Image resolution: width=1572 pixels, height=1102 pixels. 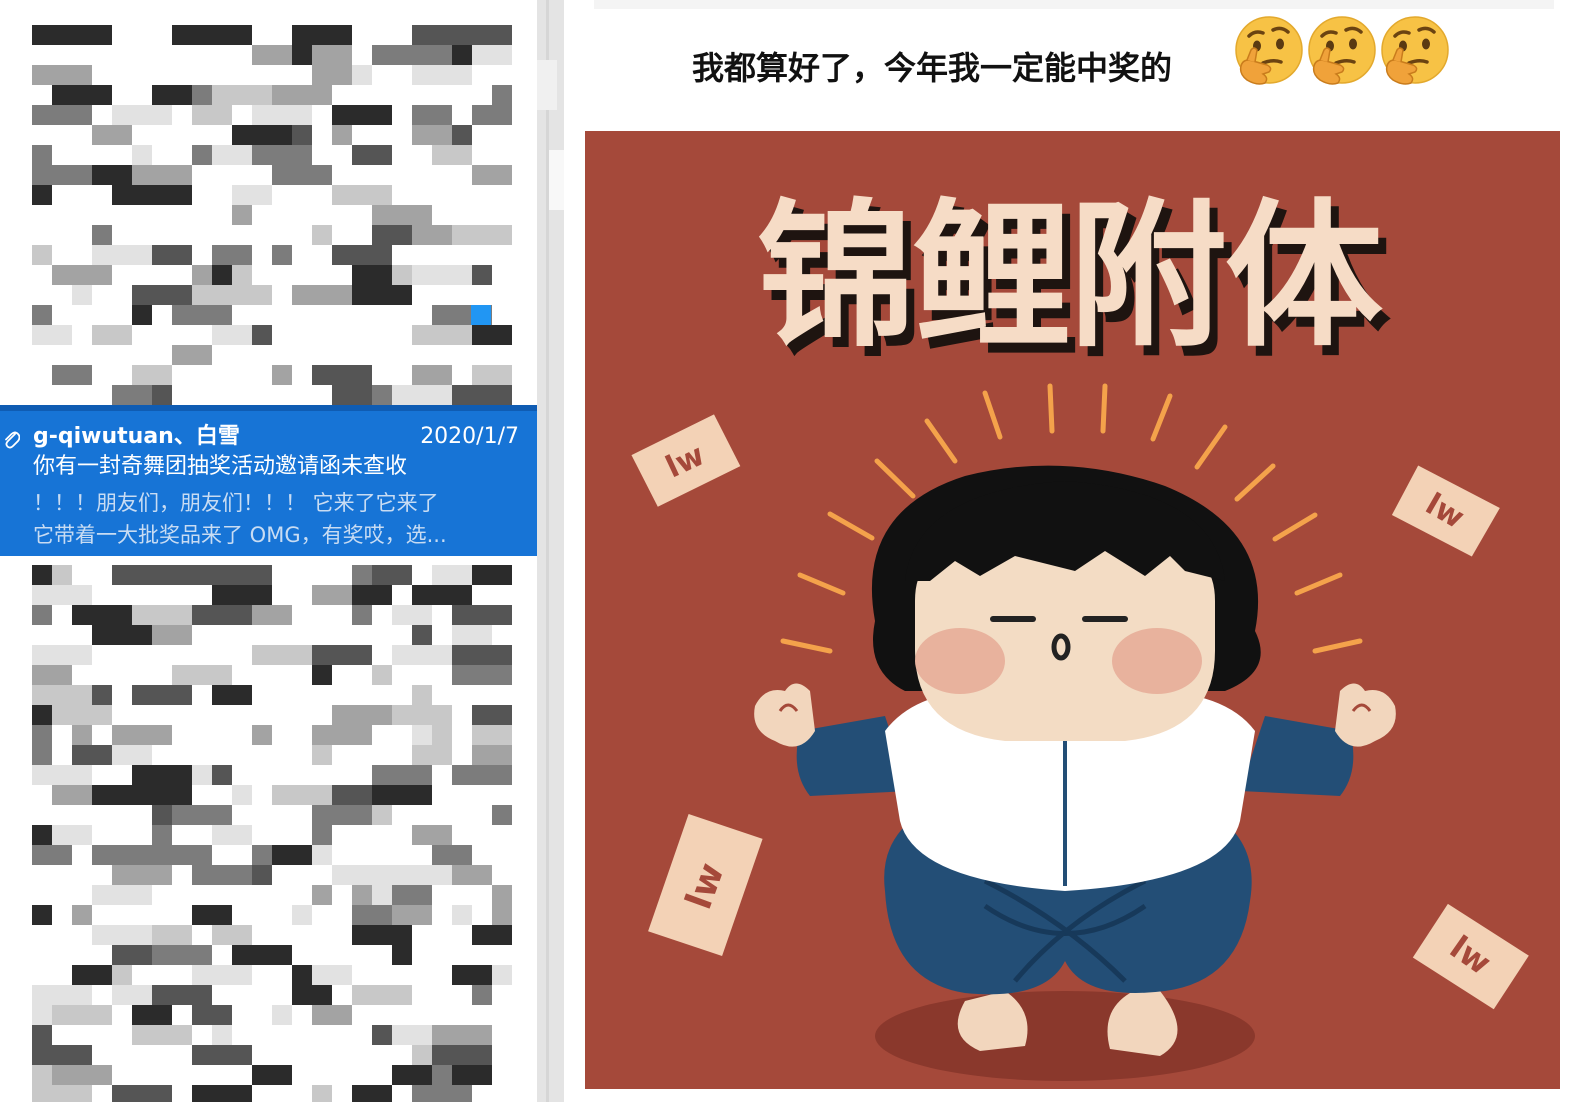 I want to click on thinking-face-icon, so click(x=1269, y=50).